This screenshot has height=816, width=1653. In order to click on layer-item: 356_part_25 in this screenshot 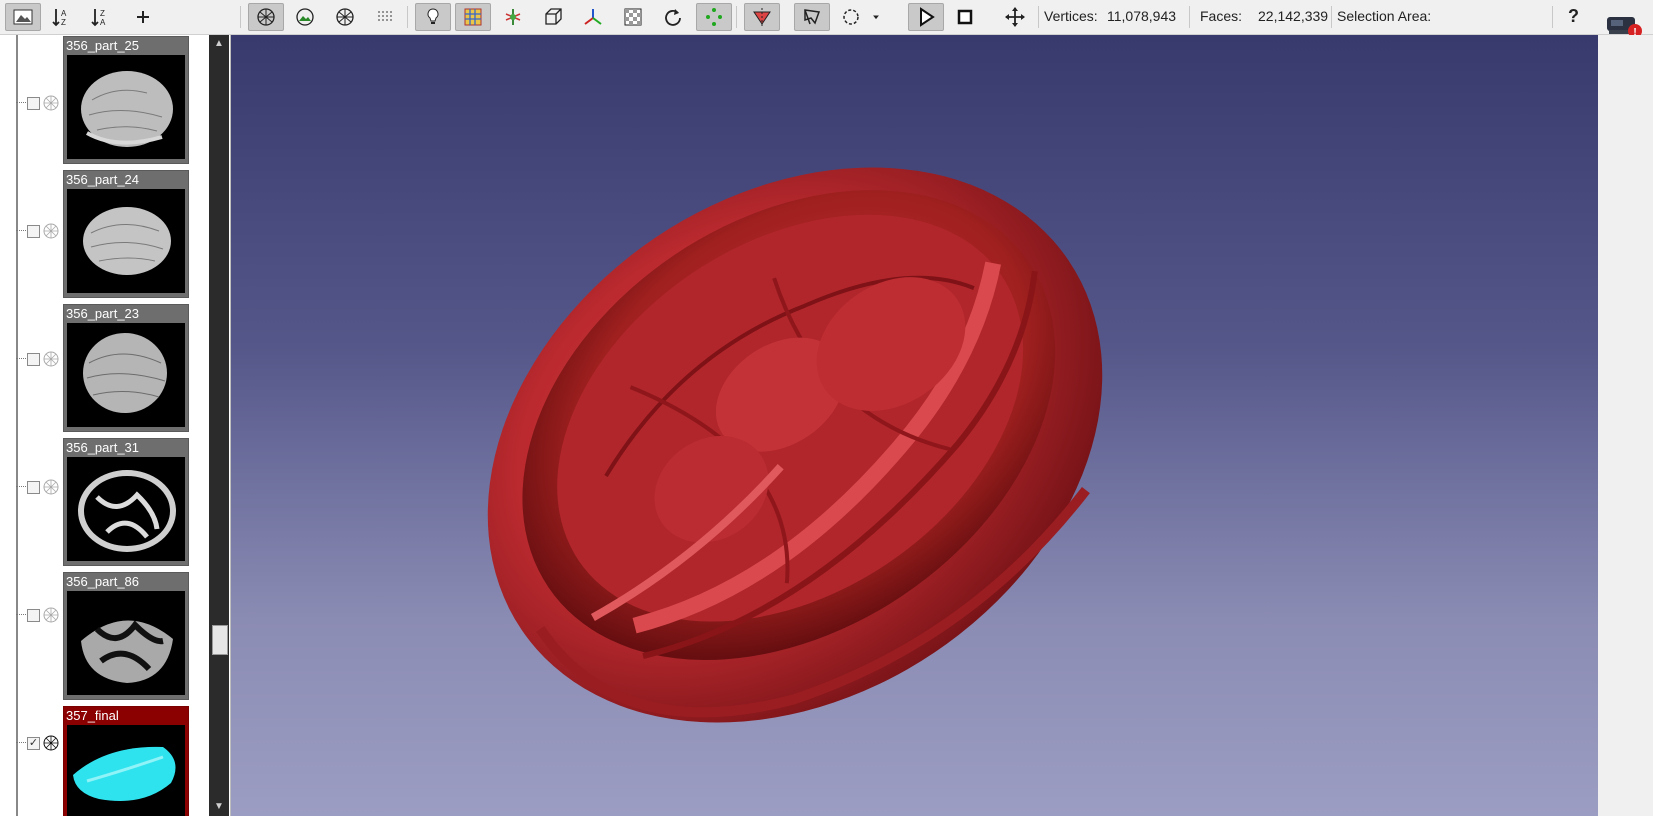, I will do `click(105, 102)`.